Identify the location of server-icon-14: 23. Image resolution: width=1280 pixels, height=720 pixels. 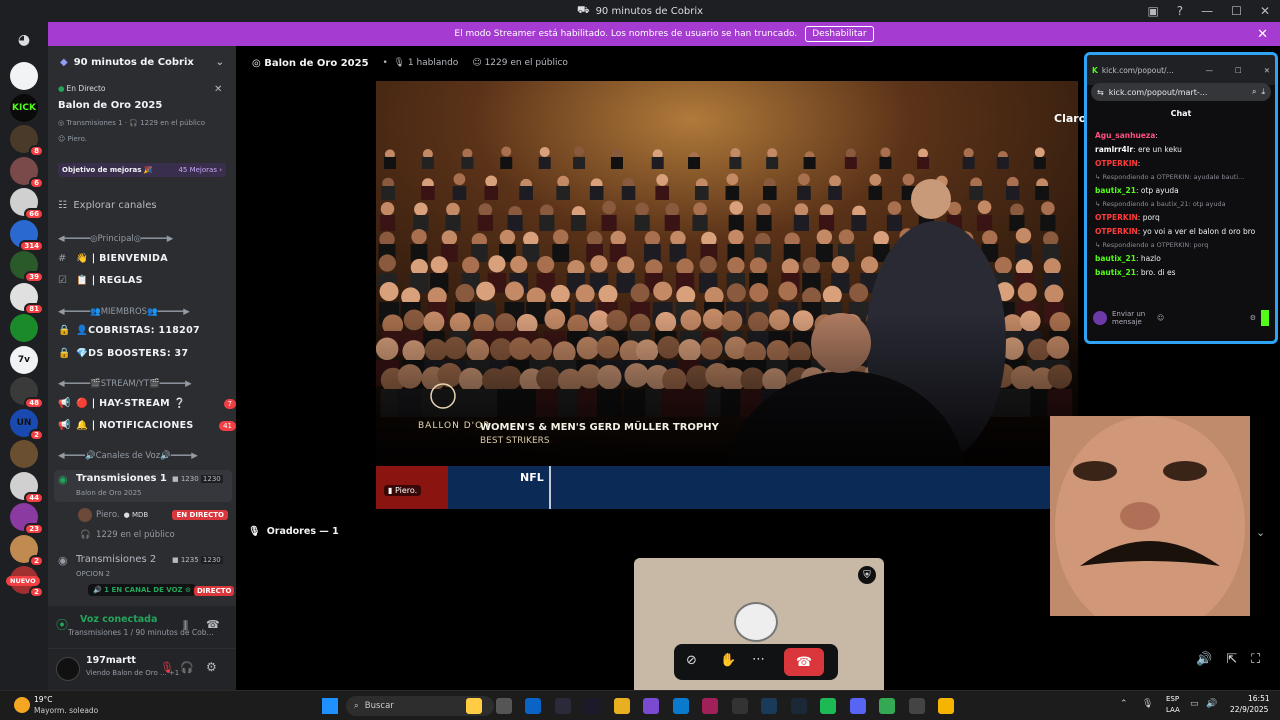
(27, 519).